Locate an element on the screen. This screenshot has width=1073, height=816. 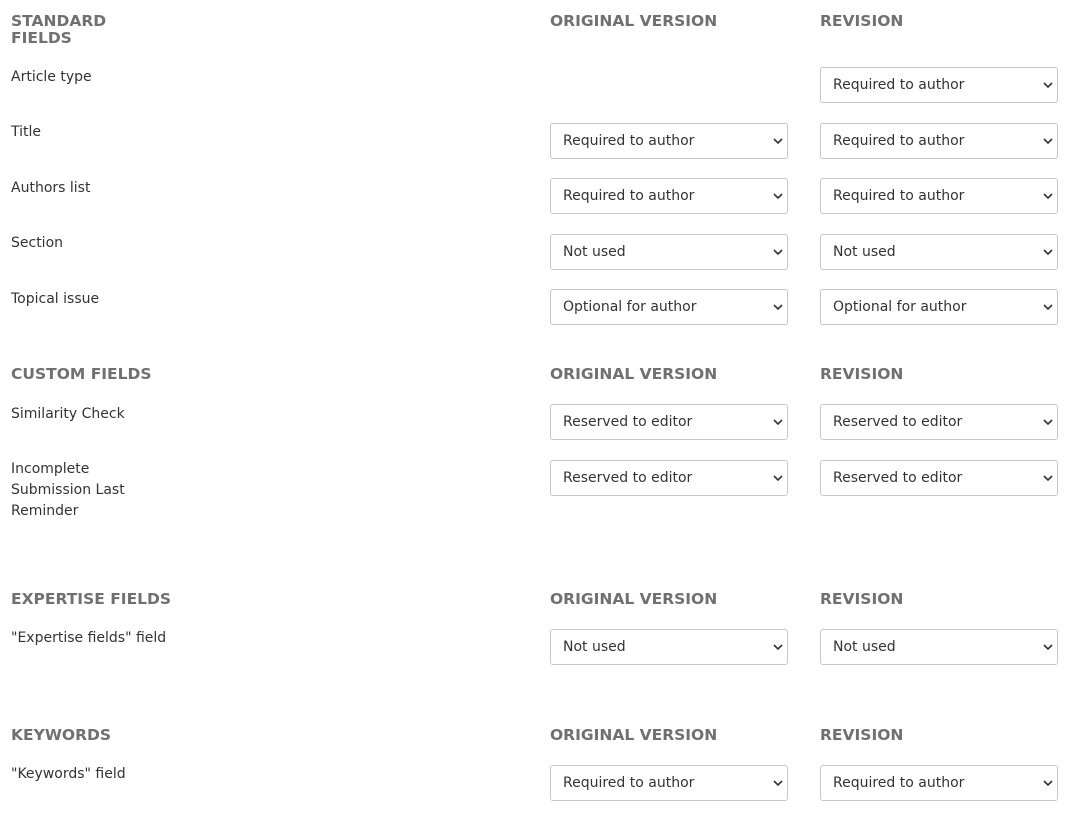
field-label-keywords: "Keywords" field is located at coordinates (68, 774).